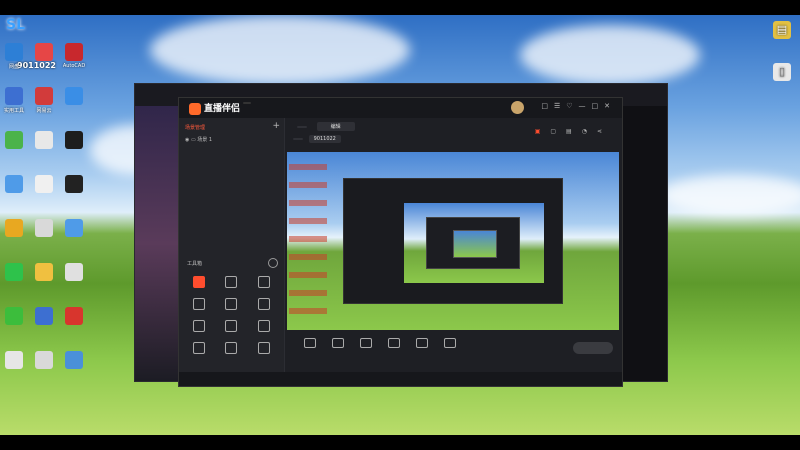 The image size is (800, 450). Describe the element at coordinates (231, 316) in the screenshot. I see `toolbox-grid` at that location.